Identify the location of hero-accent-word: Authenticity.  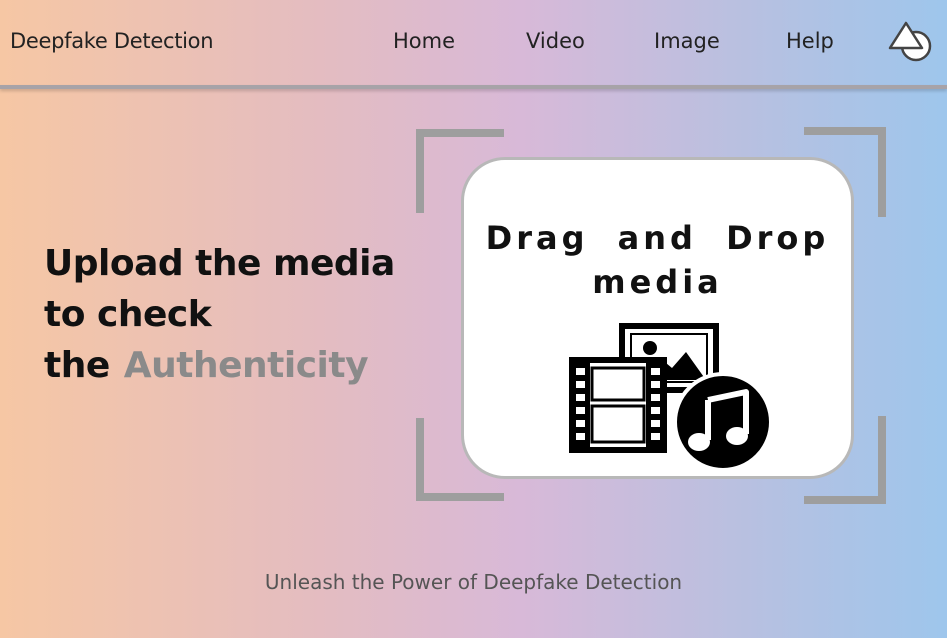
(246, 365).